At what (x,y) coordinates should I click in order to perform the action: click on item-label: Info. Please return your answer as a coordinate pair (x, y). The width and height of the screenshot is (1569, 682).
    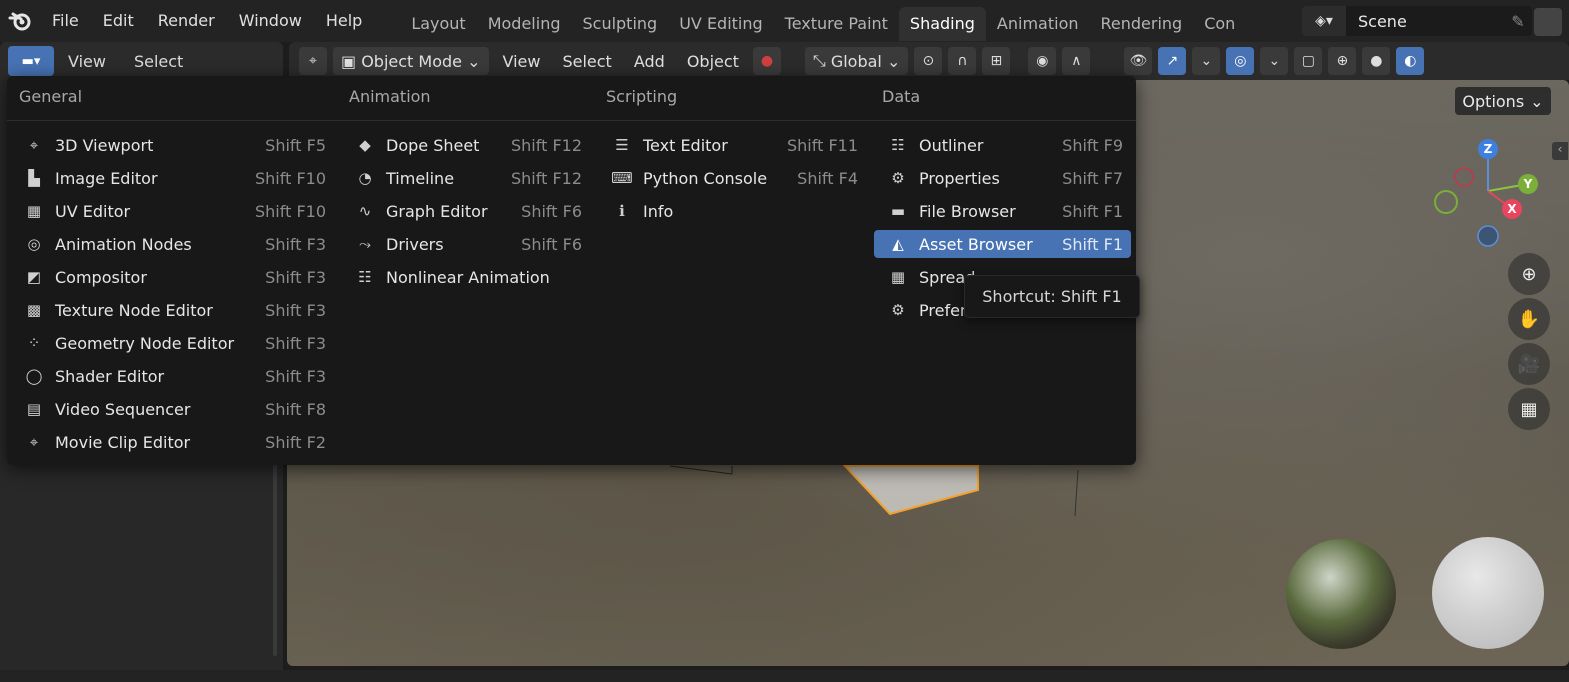
    Looking at the image, I should click on (658, 211).